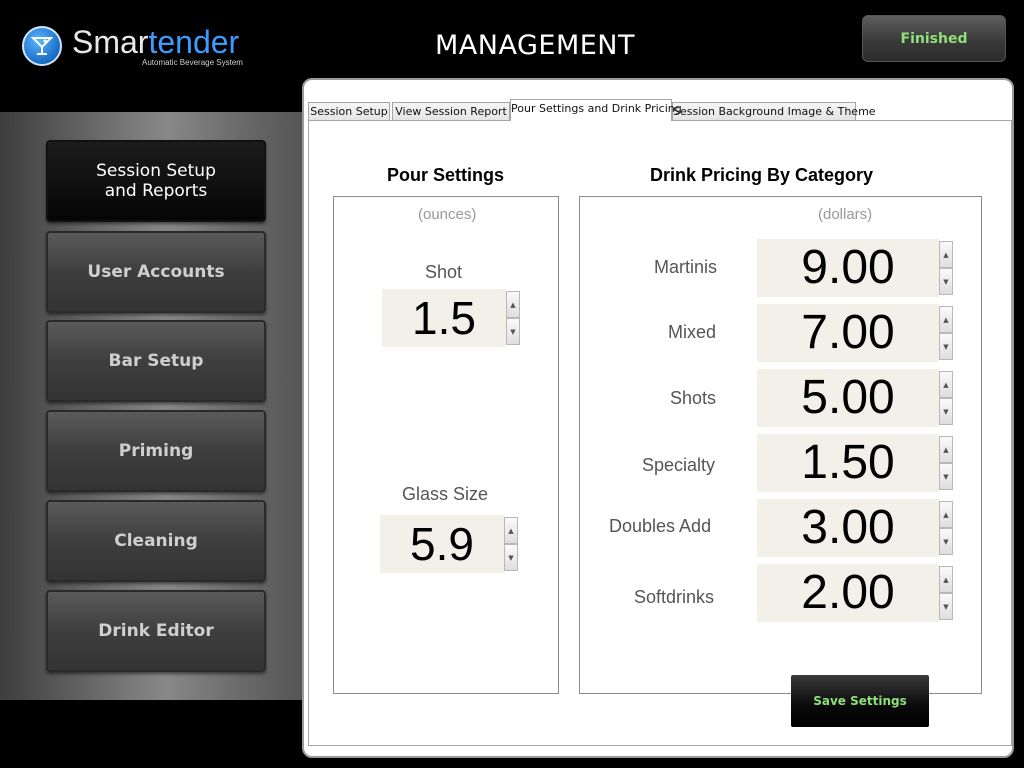 The height and width of the screenshot is (768, 1024). I want to click on doubles-add-label: Doubles Add, so click(660, 526).